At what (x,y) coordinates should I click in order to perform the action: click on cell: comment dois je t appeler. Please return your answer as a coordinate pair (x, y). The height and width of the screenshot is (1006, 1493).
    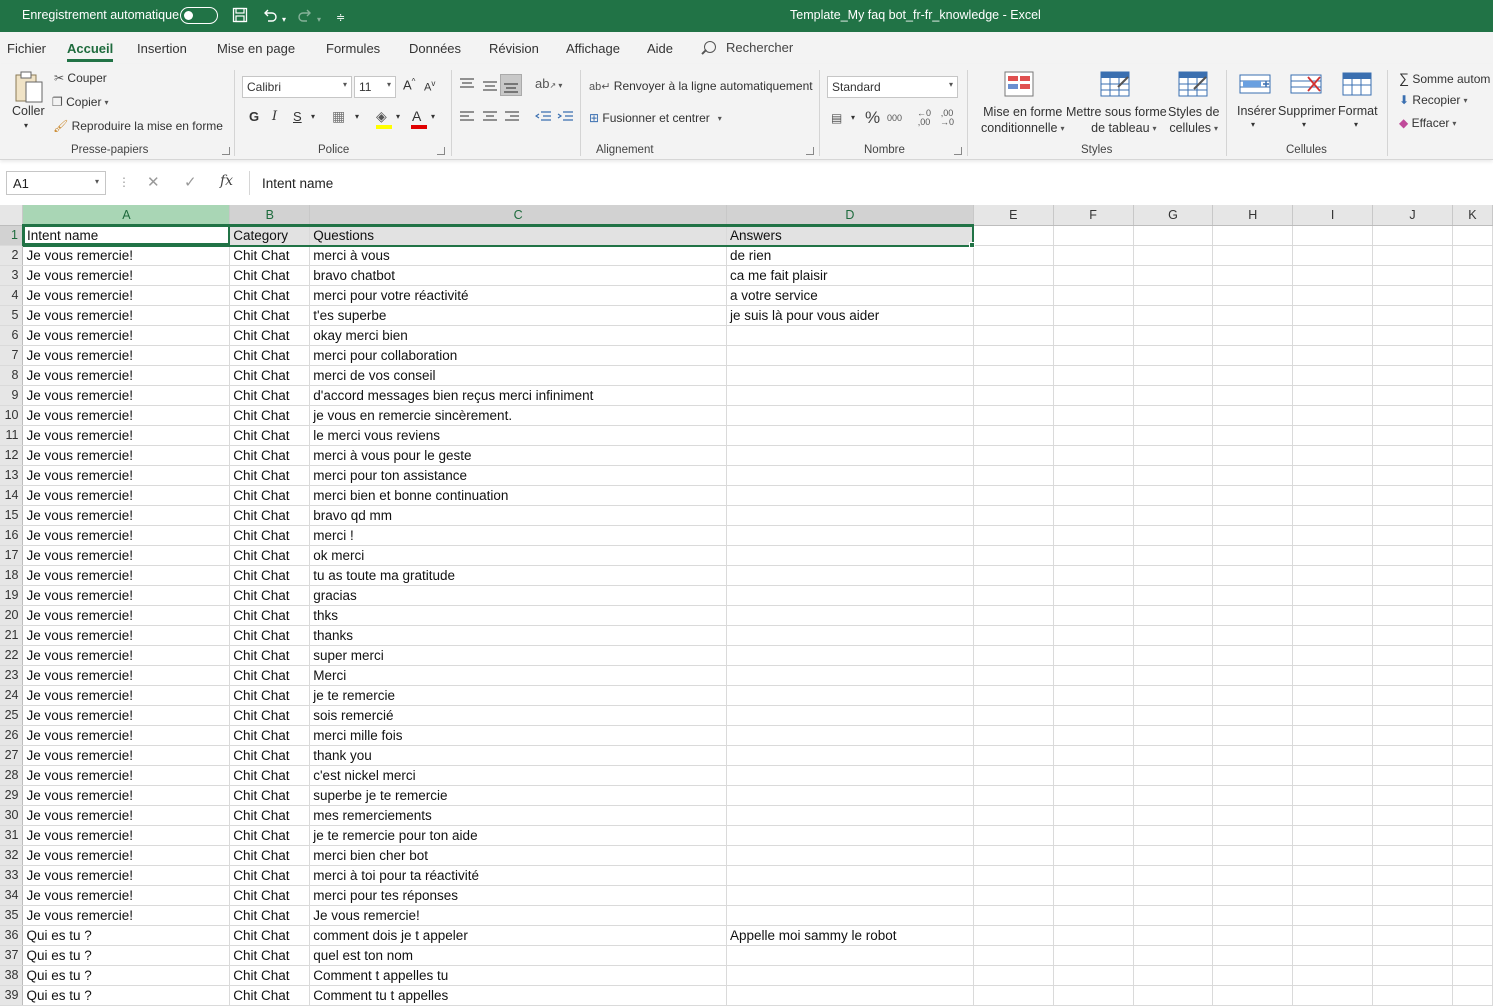
    Looking at the image, I should click on (518, 935).